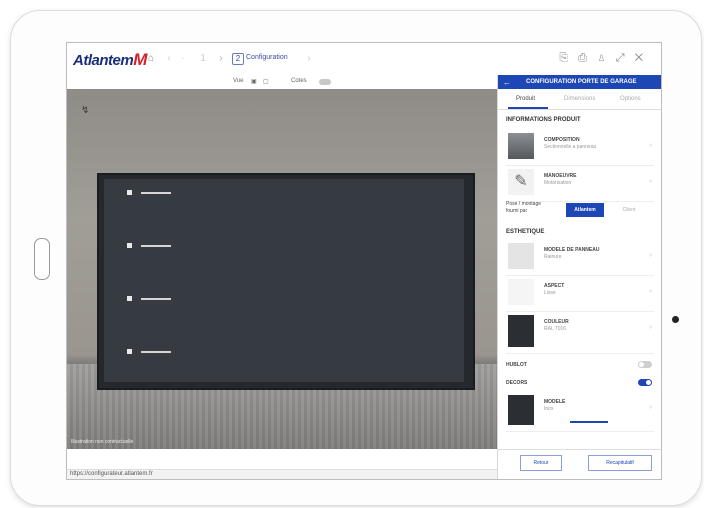  I want to click on tab-options: Options, so click(630, 99).